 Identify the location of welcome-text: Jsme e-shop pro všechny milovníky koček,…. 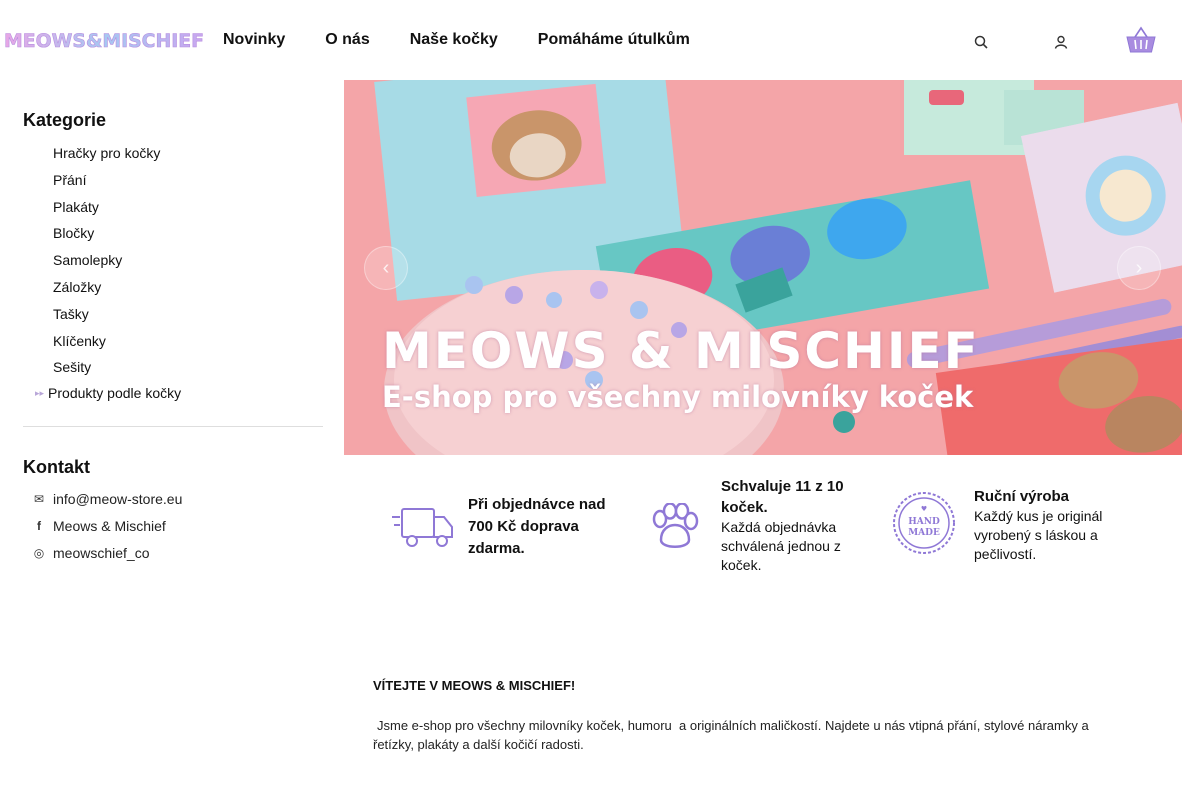
(733, 735).